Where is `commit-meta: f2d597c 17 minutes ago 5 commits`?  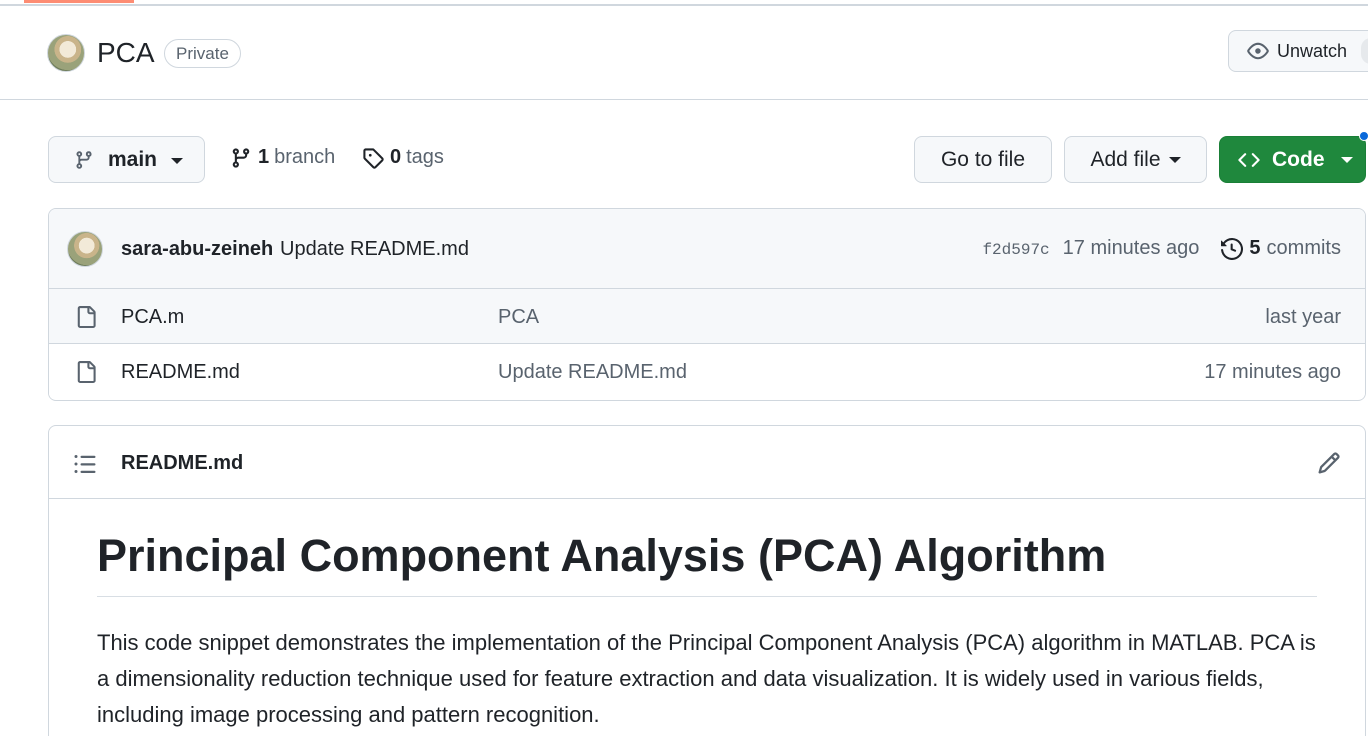
commit-meta: f2d597c 17 minutes ago 5 commits is located at coordinates (1161, 248).